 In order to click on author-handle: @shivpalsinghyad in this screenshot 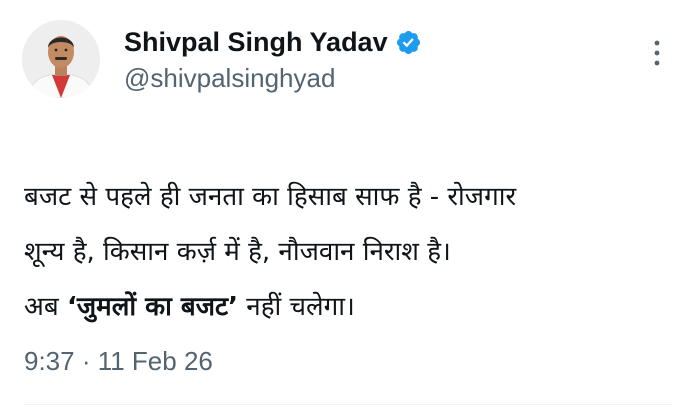, I will do `click(229, 78)`.